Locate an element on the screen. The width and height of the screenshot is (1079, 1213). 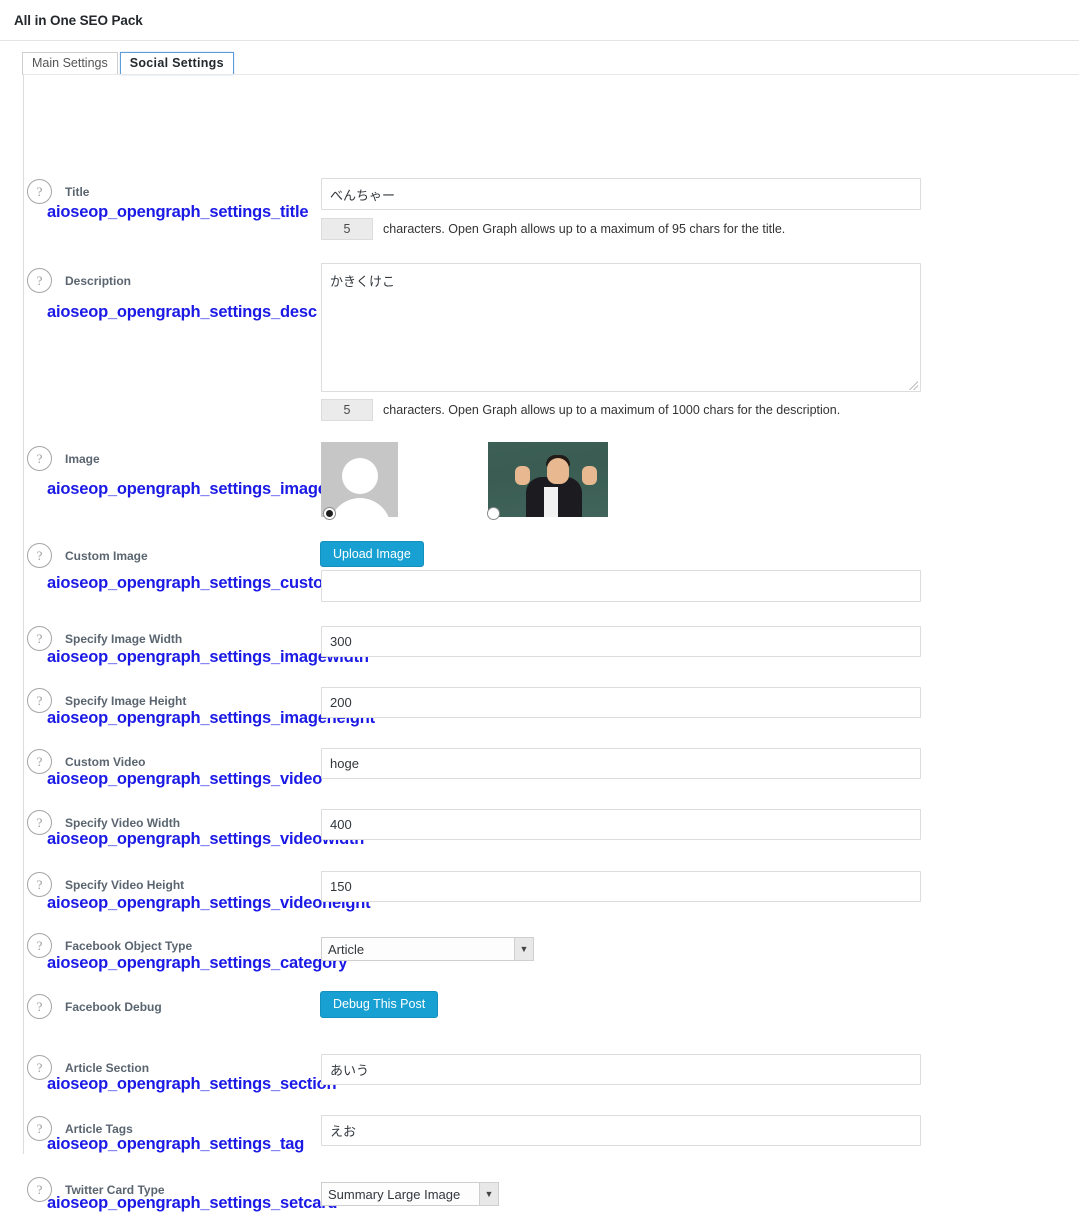
default-avatar-thumbnail is located at coordinates (359, 479).